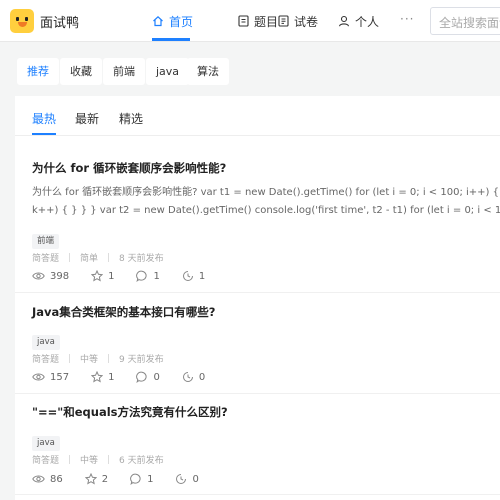 Image resolution: width=500 pixels, height=500 pixels. I want to click on view-count: 398, so click(50, 276).